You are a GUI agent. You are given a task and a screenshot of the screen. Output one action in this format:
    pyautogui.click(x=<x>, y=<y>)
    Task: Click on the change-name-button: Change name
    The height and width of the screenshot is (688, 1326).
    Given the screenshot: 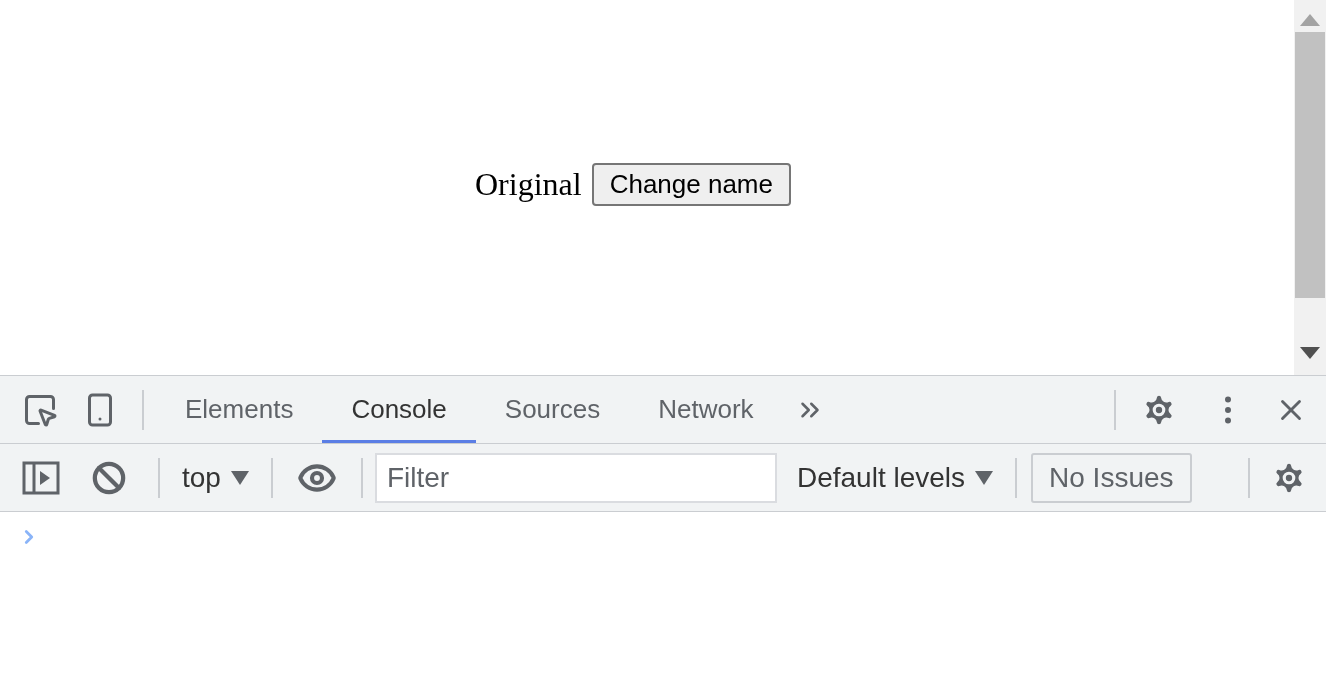 What is the action you would take?
    pyautogui.click(x=691, y=184)
    